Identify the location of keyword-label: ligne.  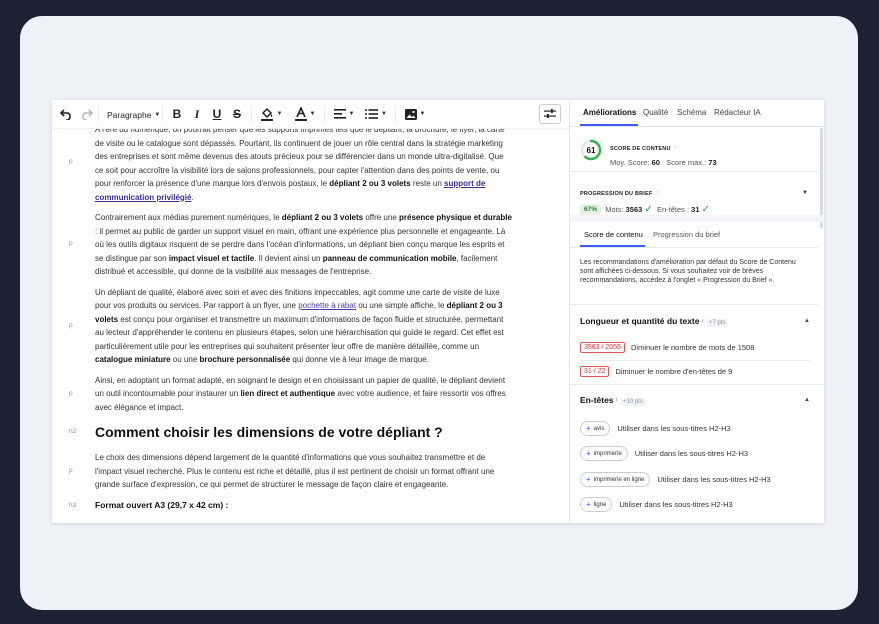
(600, 504).